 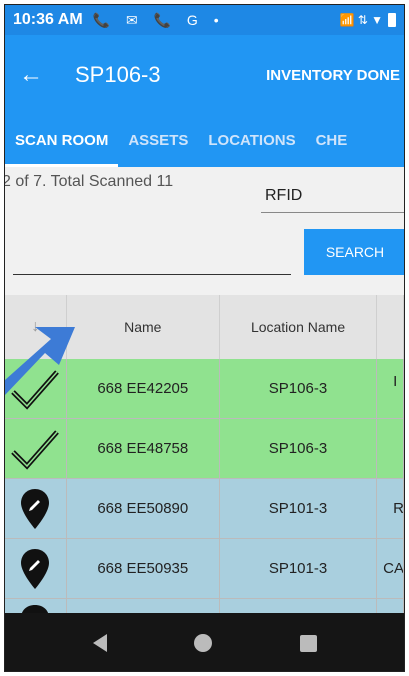 What do you see at coordinates (390, 508) in the screenshot?
I see `extra-cell: R` at bounding box center [390, 508].